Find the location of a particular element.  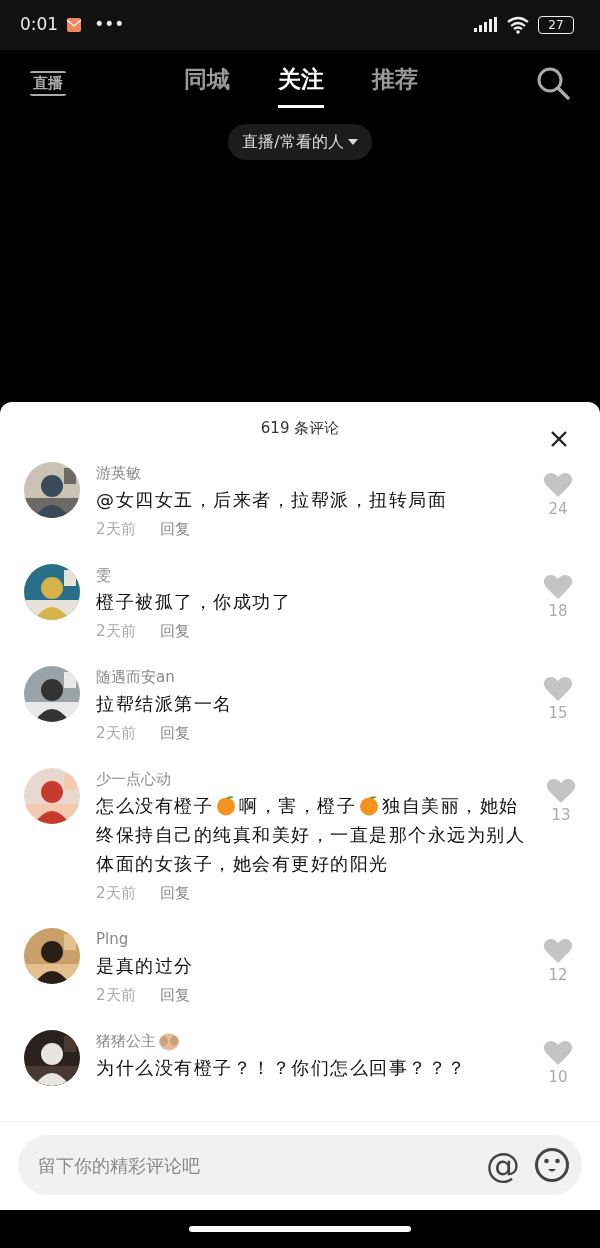

emoji-button-icon is located at coordinates (552, 1165).